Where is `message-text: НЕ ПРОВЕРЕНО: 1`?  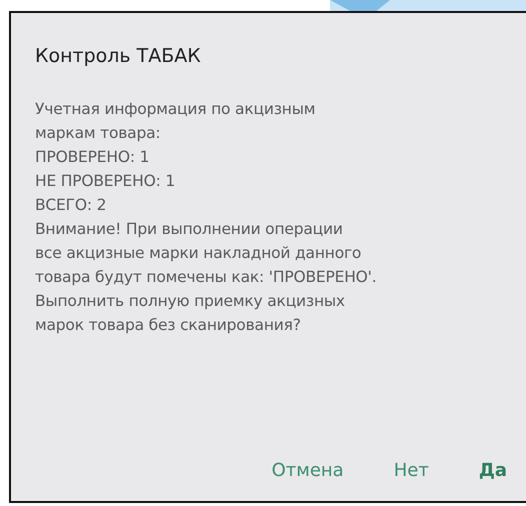 message-text: НЕ ПРОВЕРЕНО: 1 is located at coordinates (105, 181).